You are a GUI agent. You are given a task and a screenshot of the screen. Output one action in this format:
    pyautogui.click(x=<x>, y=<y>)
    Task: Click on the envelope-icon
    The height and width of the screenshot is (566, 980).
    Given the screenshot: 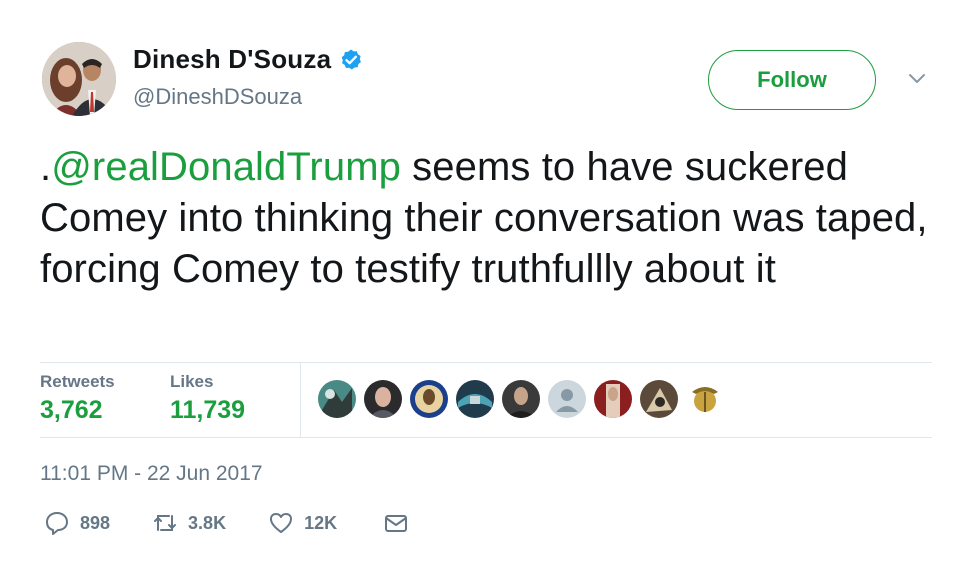 What is the action you would take?
    pyautogui.click(x=396, y=523)
    